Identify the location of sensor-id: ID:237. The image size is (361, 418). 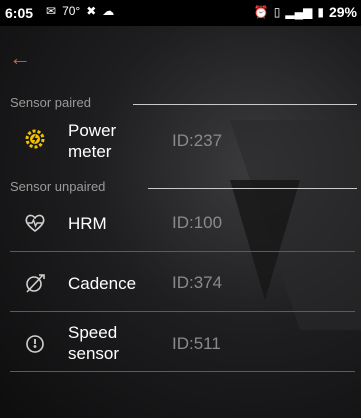
(197, 140).